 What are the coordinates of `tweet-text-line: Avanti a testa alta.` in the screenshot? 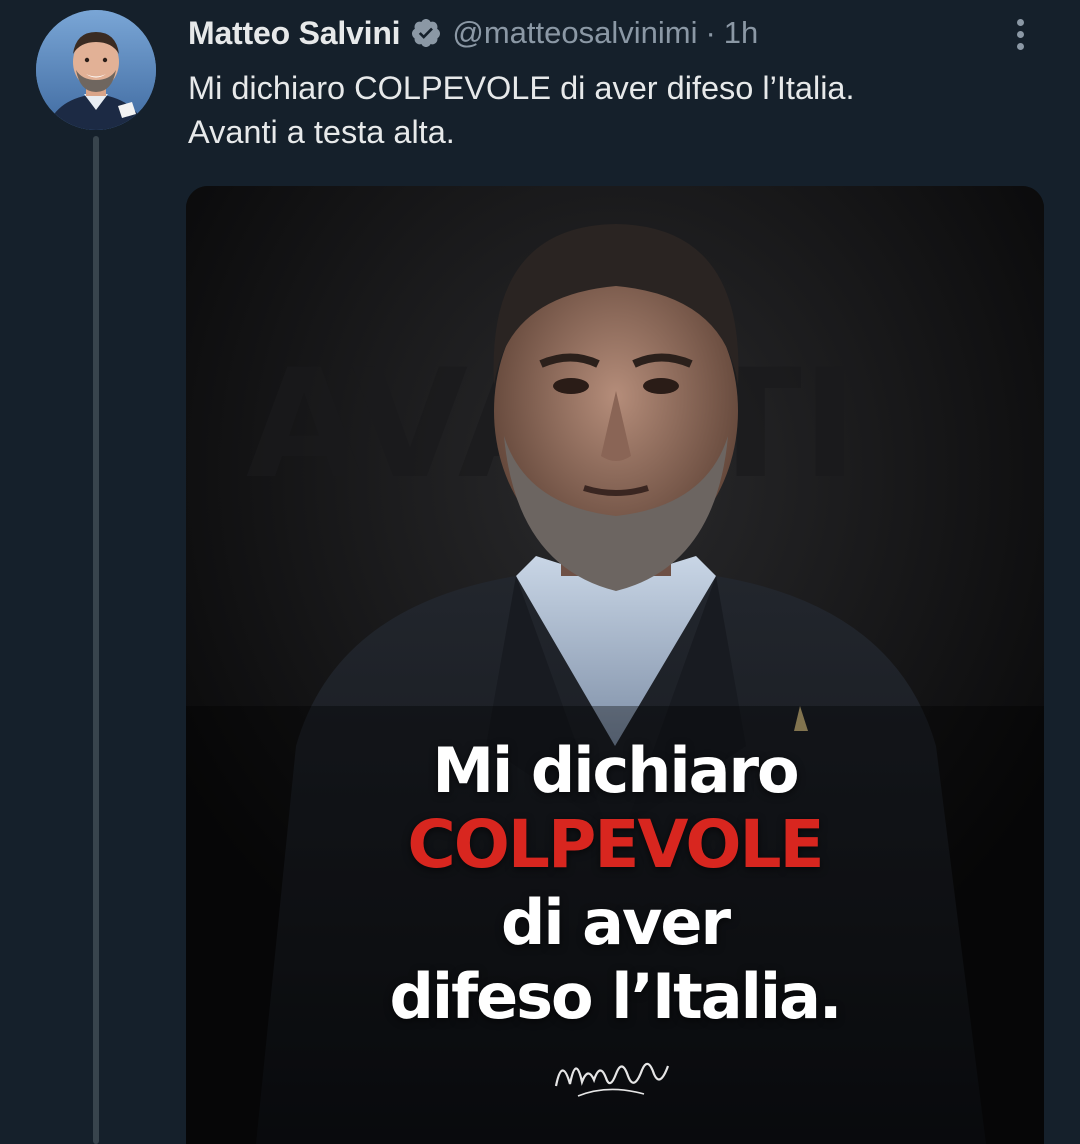 It's located at (321, 132).